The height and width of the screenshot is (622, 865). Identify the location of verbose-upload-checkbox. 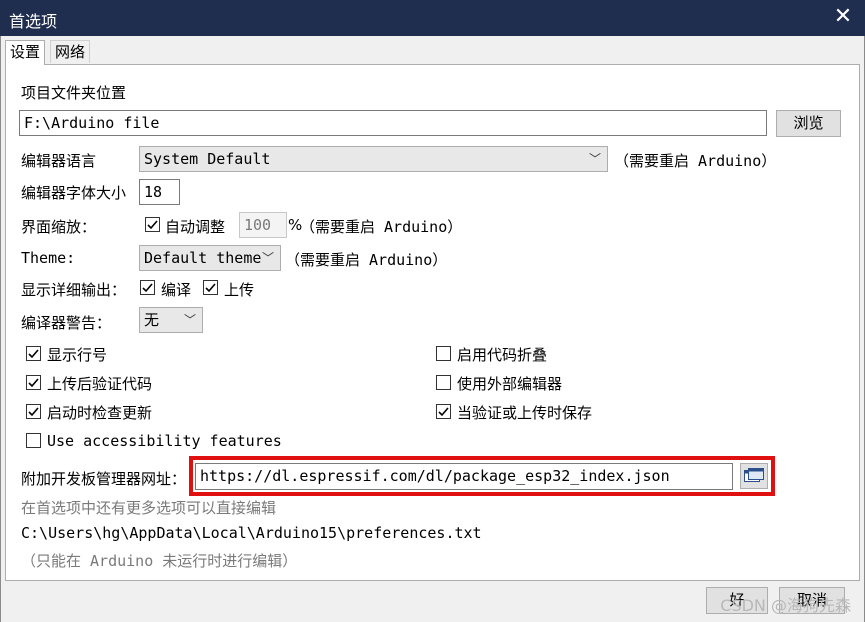
(210, 287).